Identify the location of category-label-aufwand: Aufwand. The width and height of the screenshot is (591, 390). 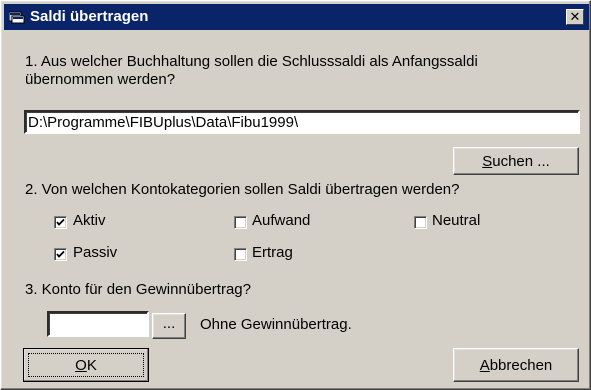
(281, 220).